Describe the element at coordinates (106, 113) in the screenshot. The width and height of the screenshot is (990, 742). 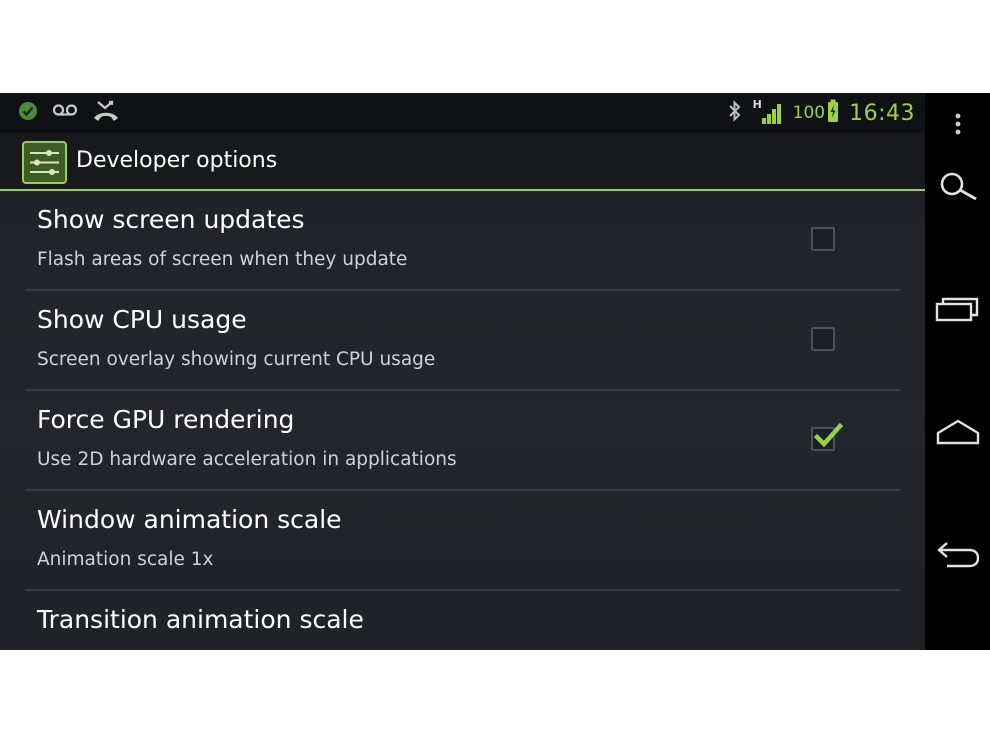
I see `missed-call-icon` at that location.